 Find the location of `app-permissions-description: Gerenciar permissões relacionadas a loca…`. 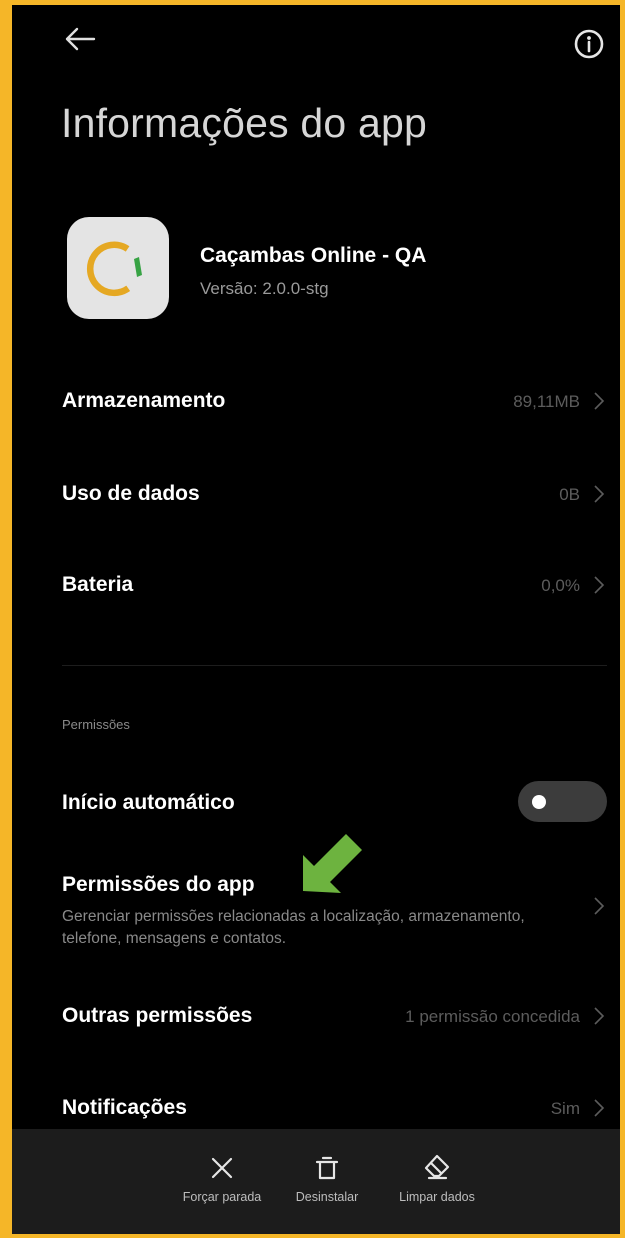

app-permissions-description: Gerenciar permissões relacionadas a loca… is located at coordinates (293, 927).